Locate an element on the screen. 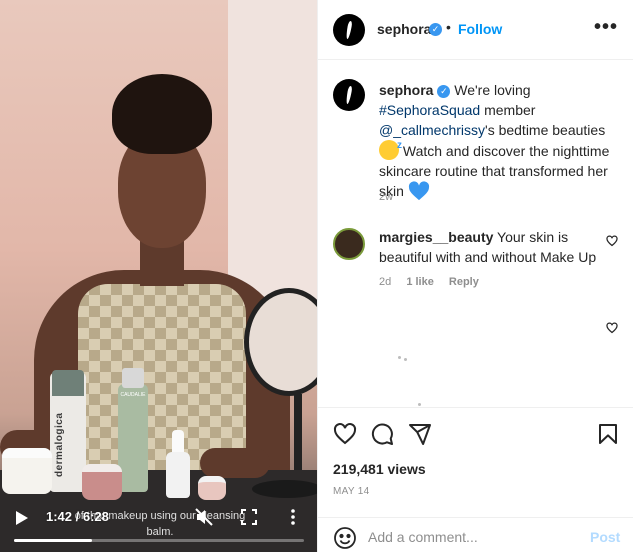 Image resolution: width=633 pixels, height=552 pixels. commenter-avatar is located at coordinates (349, 244).